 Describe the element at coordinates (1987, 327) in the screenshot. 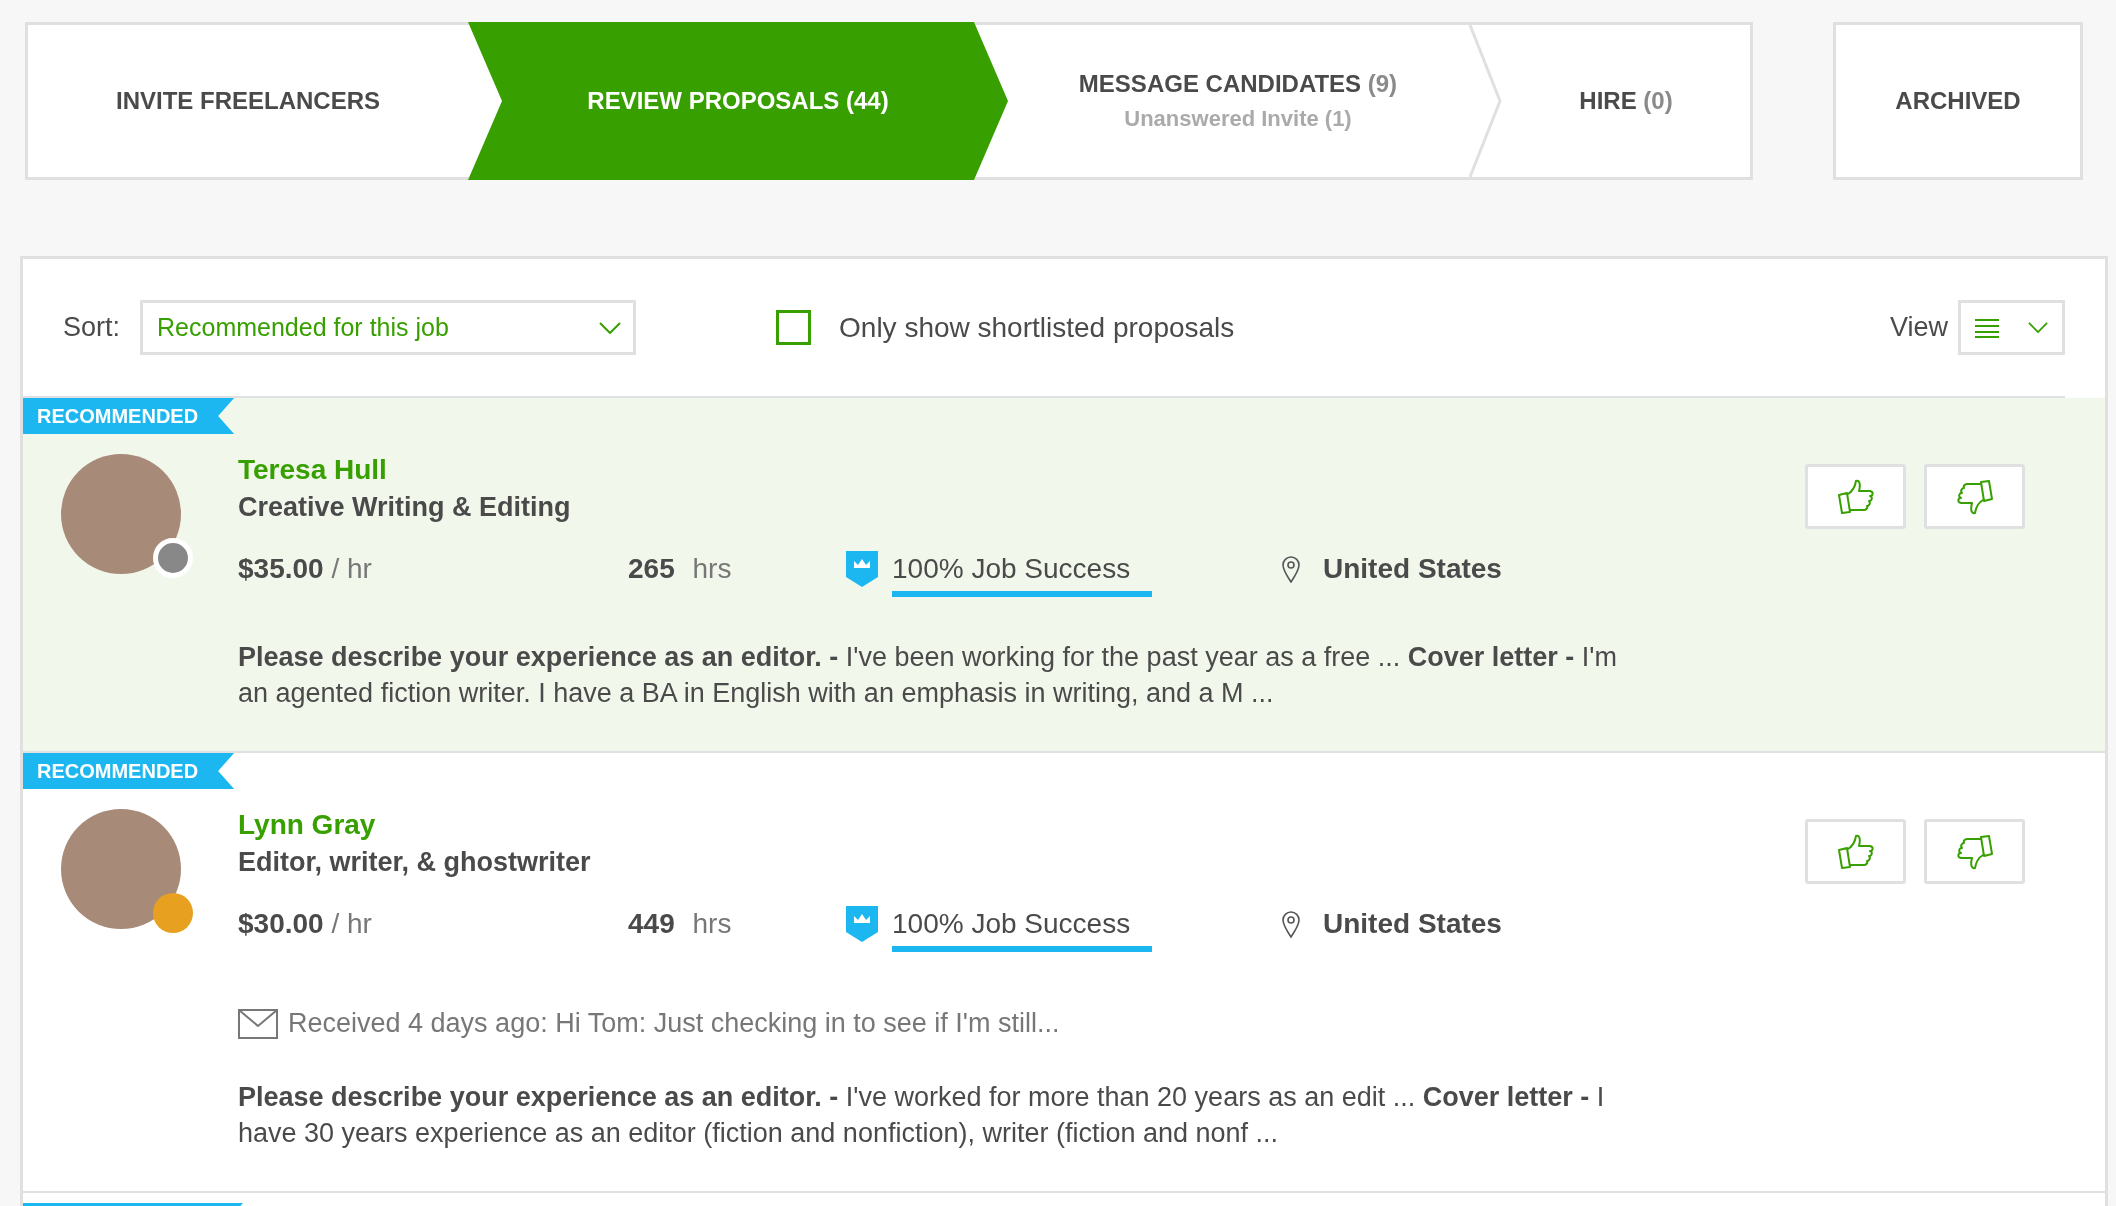

I see `list-view-icon` at that location.